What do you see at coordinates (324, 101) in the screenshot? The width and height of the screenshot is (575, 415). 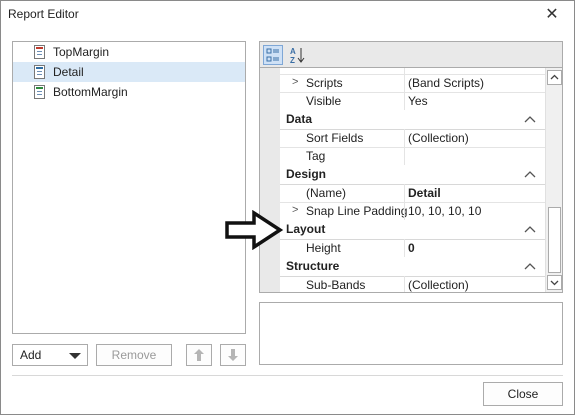 I see `property-name: Visible` at bounding box center [324, 101].